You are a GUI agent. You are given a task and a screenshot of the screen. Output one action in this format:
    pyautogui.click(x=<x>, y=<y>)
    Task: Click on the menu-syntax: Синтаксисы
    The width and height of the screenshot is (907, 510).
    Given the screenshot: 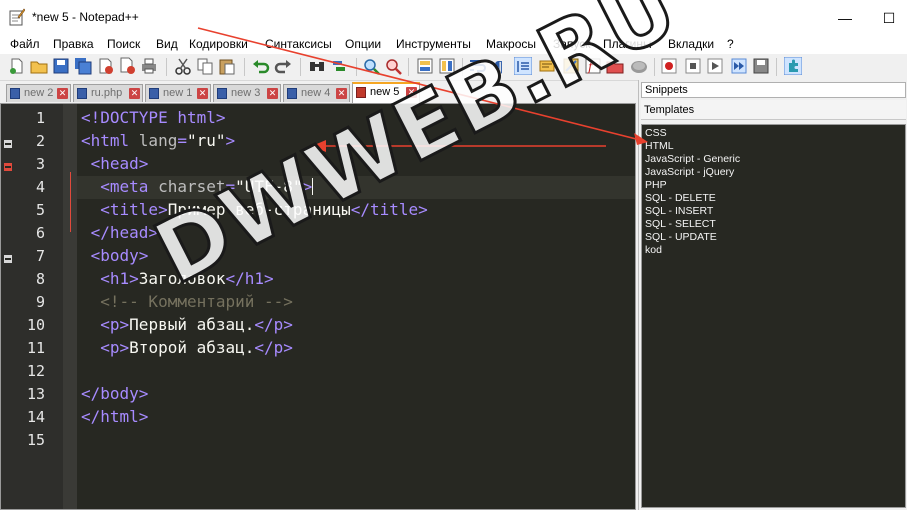 What is the action you would take?
    pyautogui.click(x=298, y=44)
    